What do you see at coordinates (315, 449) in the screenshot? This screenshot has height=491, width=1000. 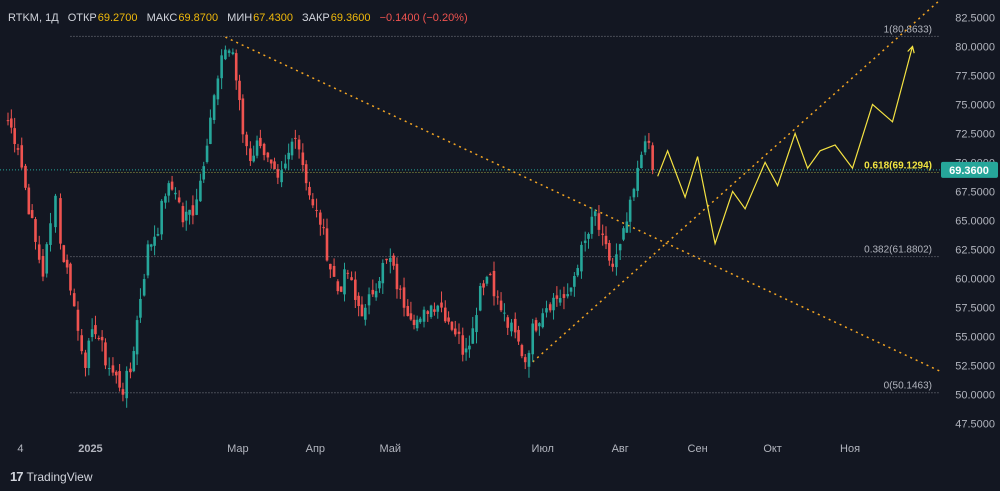 I see `x-tick-label: Апр` at bounding box center [315, 449].